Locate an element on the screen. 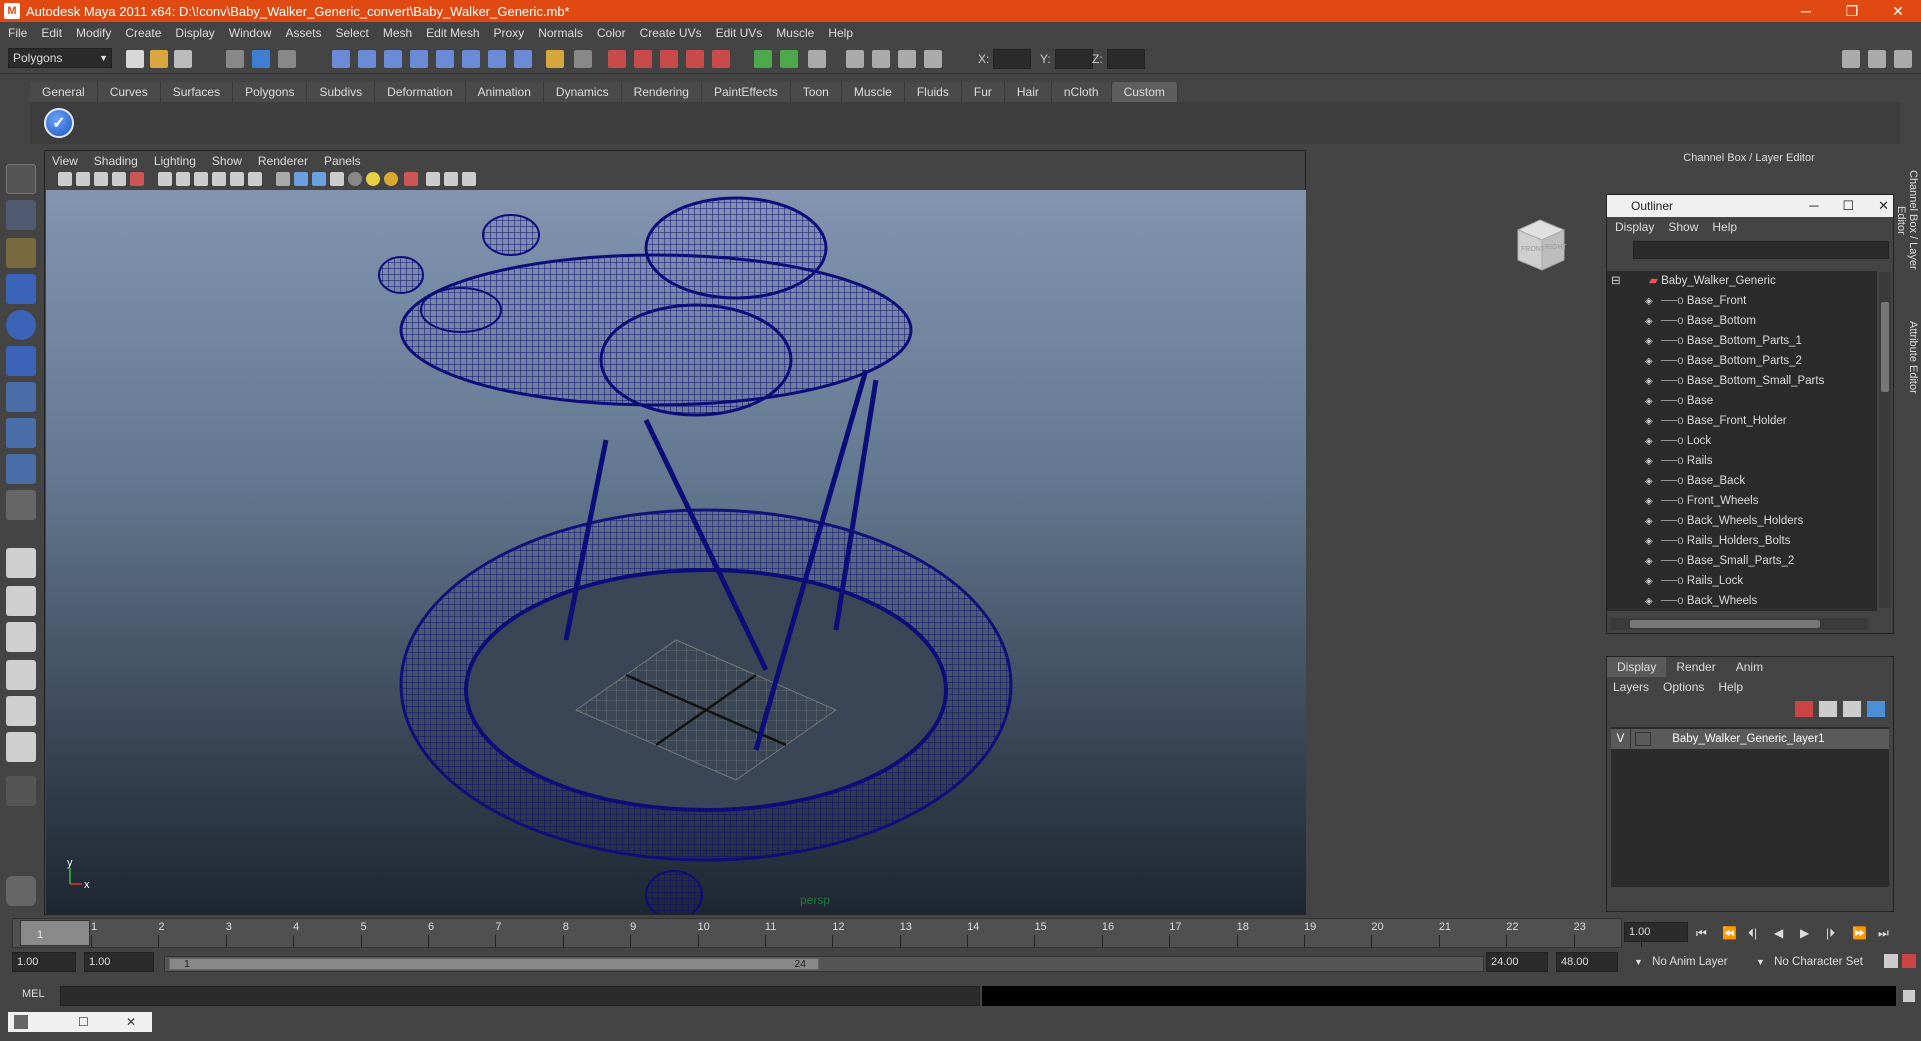 This screenshot has height=1041, width=1921. quick-layout-icon is located at coordinates (21, 891).